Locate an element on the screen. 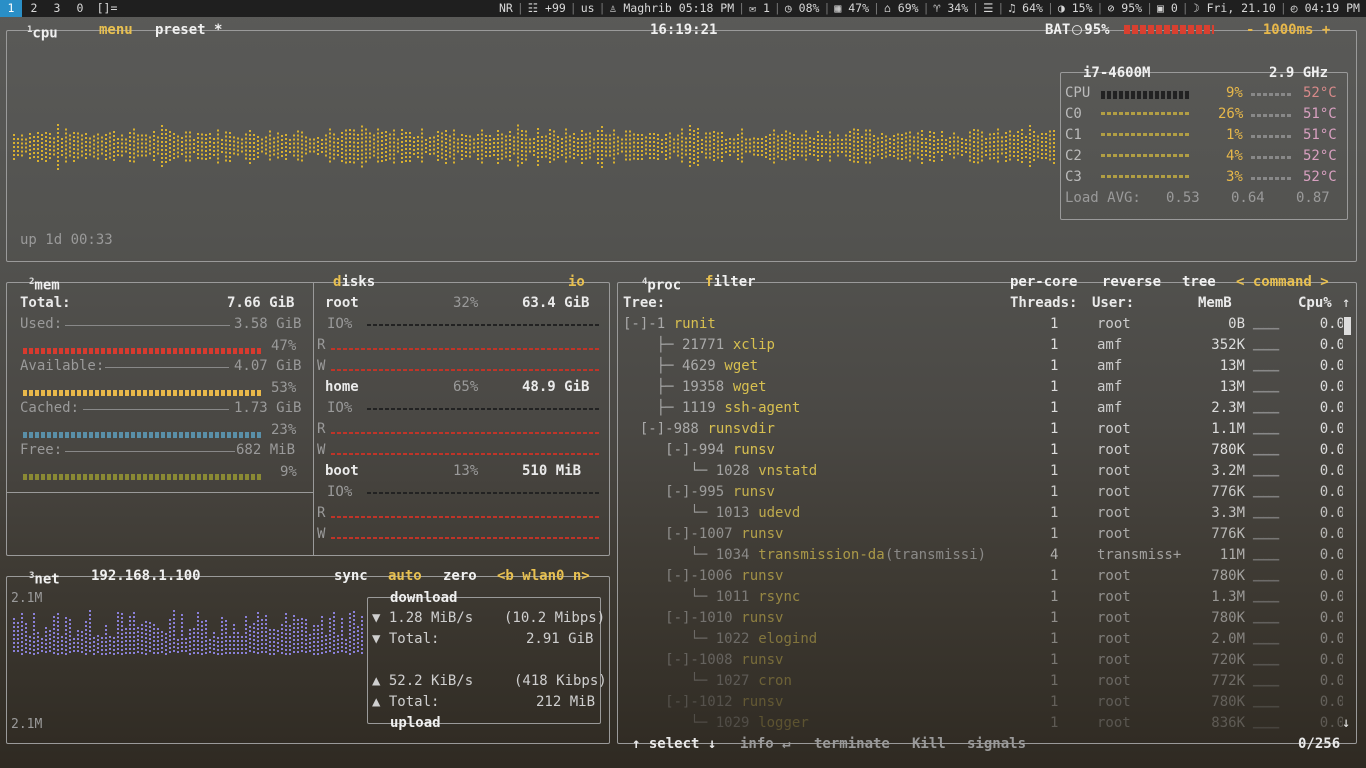 This screenshot has height=768, width=1366. menu-button: menu is located at coordinates (116, 30).